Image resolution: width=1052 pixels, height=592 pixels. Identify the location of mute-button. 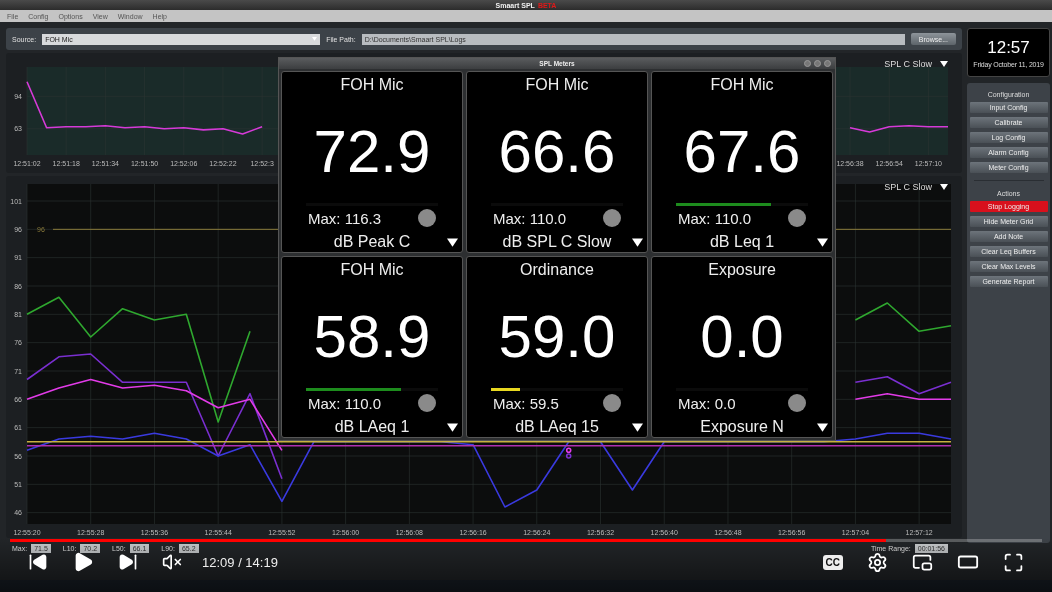
(172, 562).